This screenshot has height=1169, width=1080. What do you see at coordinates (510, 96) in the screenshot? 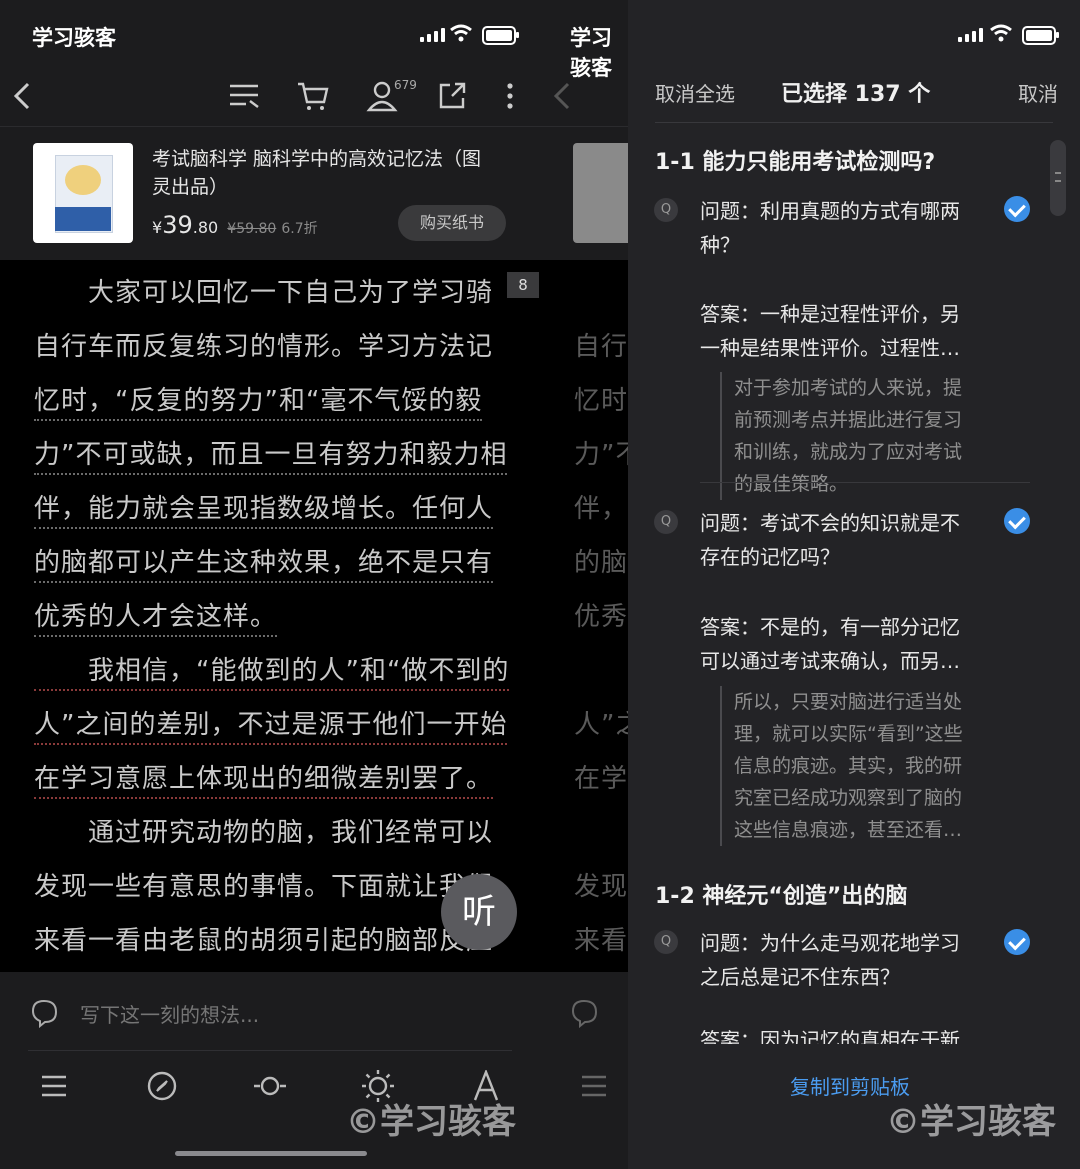
I see `more-icon` at bounding box center [510, 96].